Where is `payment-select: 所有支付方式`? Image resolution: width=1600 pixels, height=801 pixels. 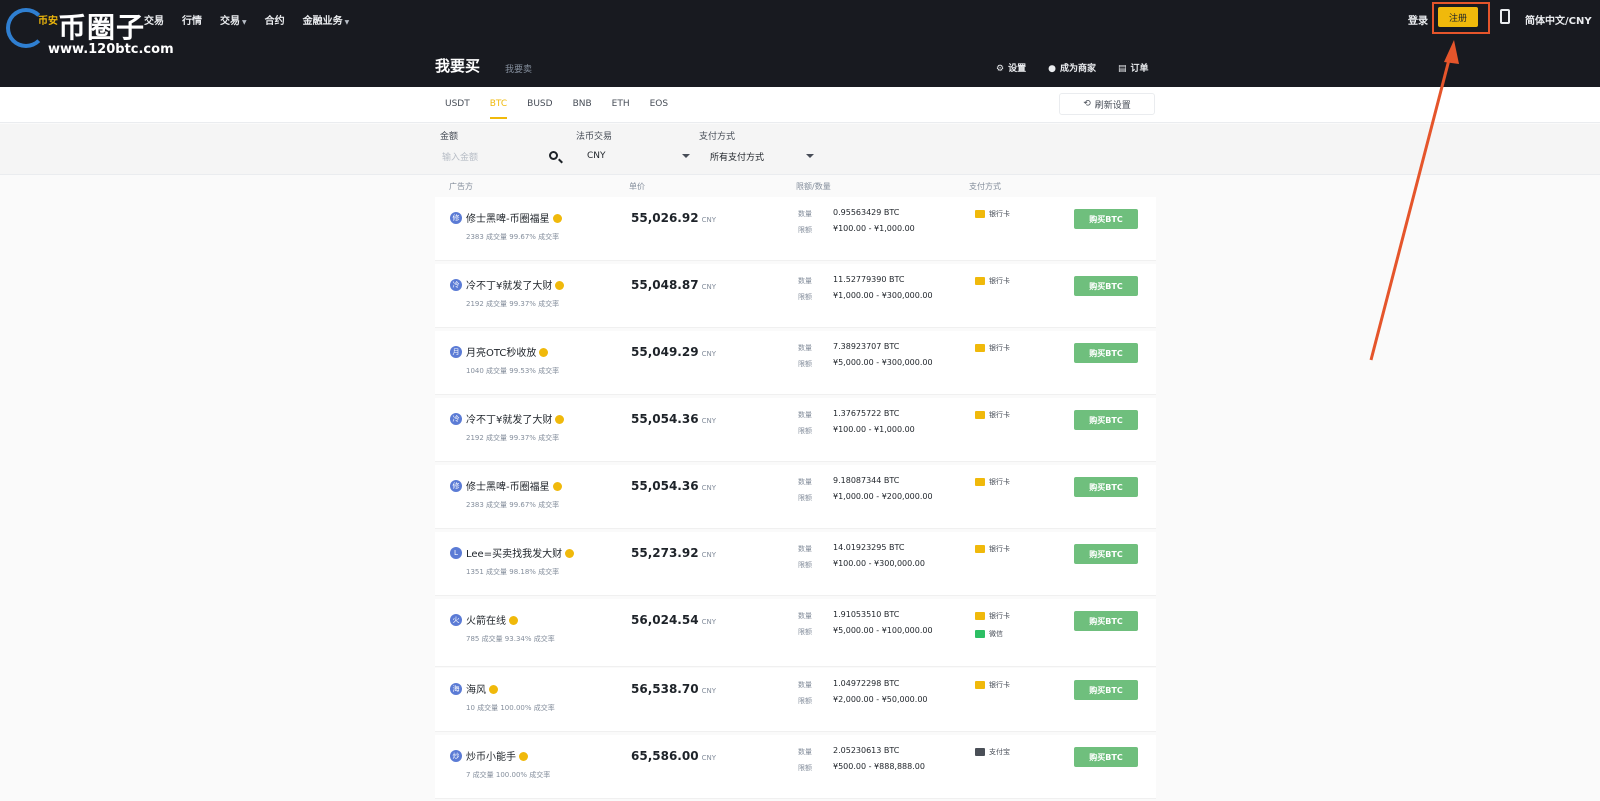
payment-select: 所有支付方式 is located at coordinates (737, 156).